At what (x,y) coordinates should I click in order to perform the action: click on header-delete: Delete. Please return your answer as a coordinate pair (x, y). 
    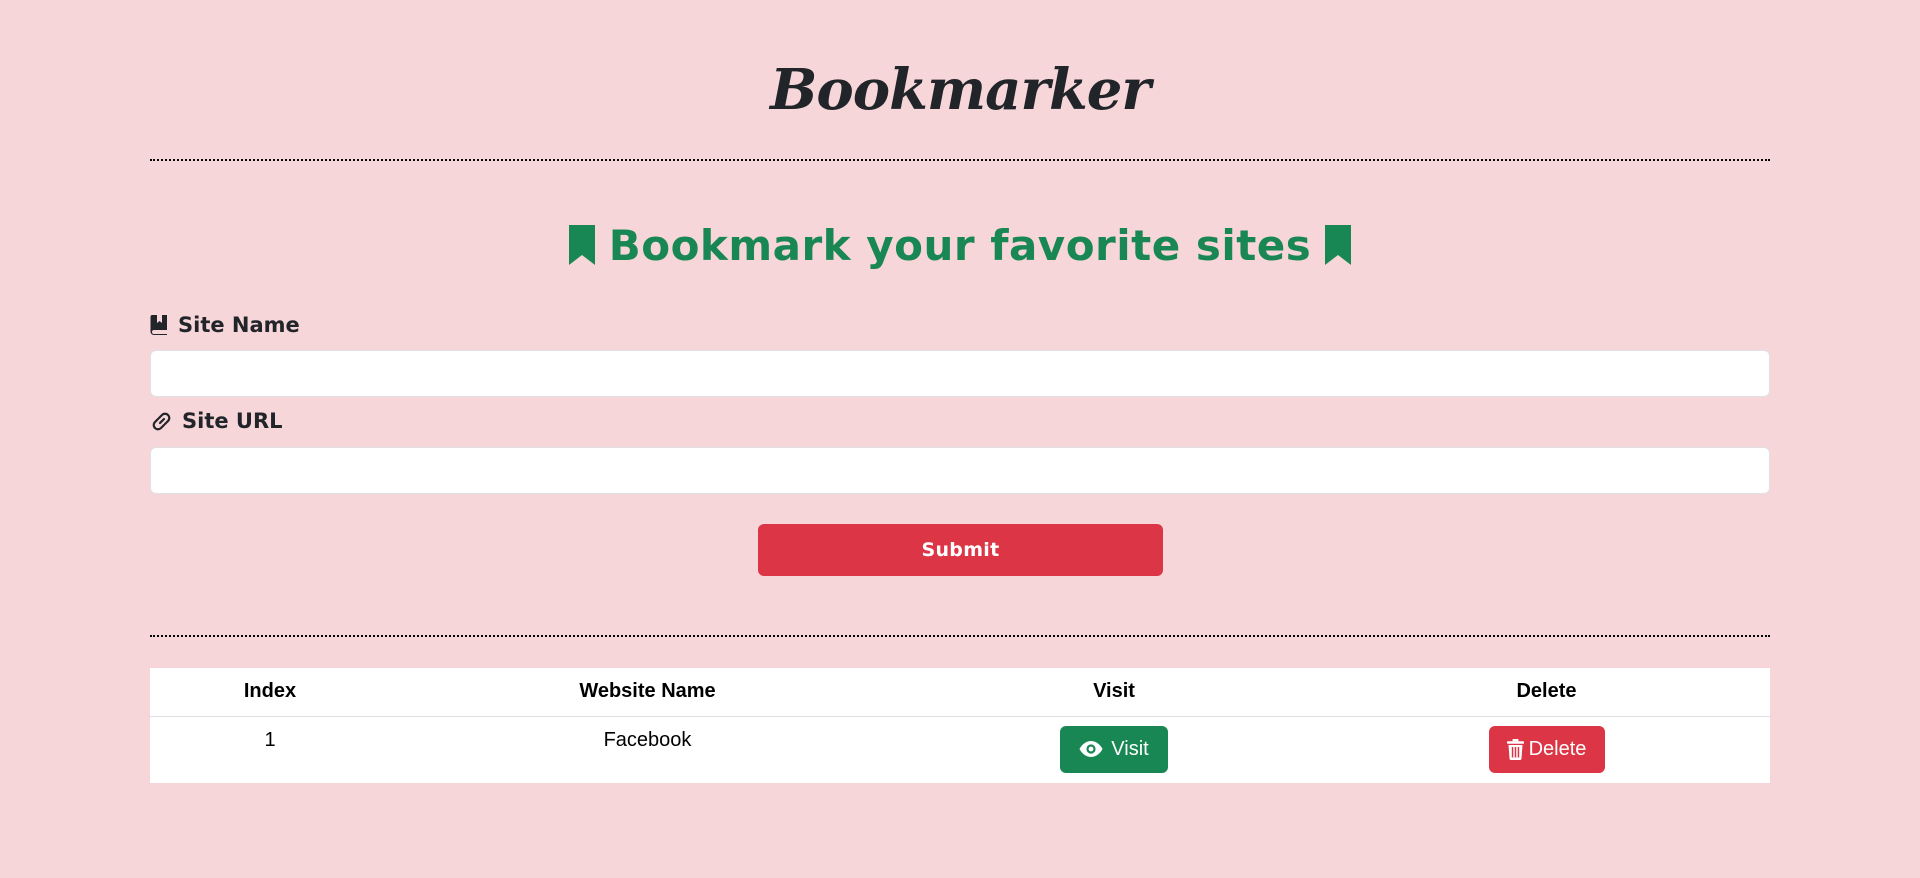
    Looking at the image, I should click on (1546, 692).